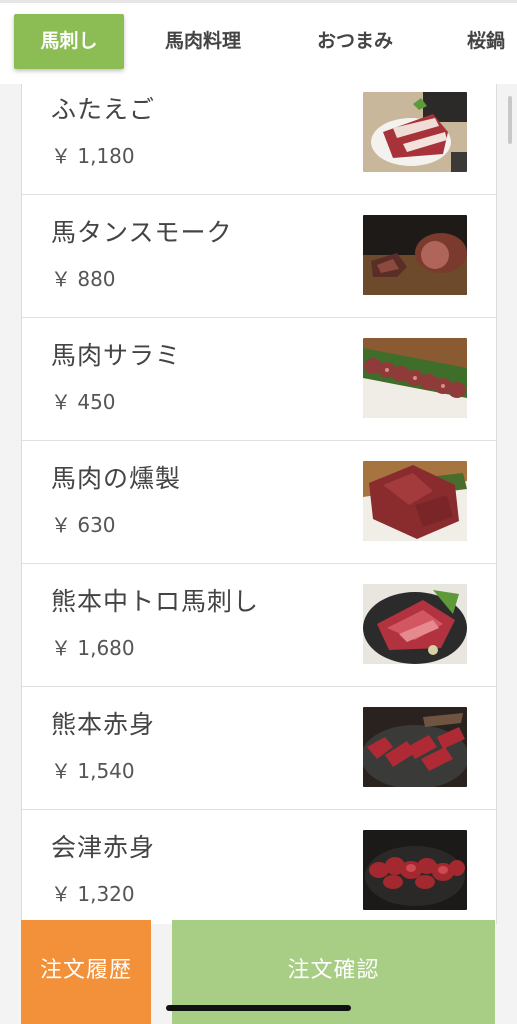 Image resolution: width=517 pixels, height=1024 pixels. What do you see at coordinates (93, 894) in the screenshot?
I see `menu-item-price: ￥ 1,320` at bounding box center [93, 894].